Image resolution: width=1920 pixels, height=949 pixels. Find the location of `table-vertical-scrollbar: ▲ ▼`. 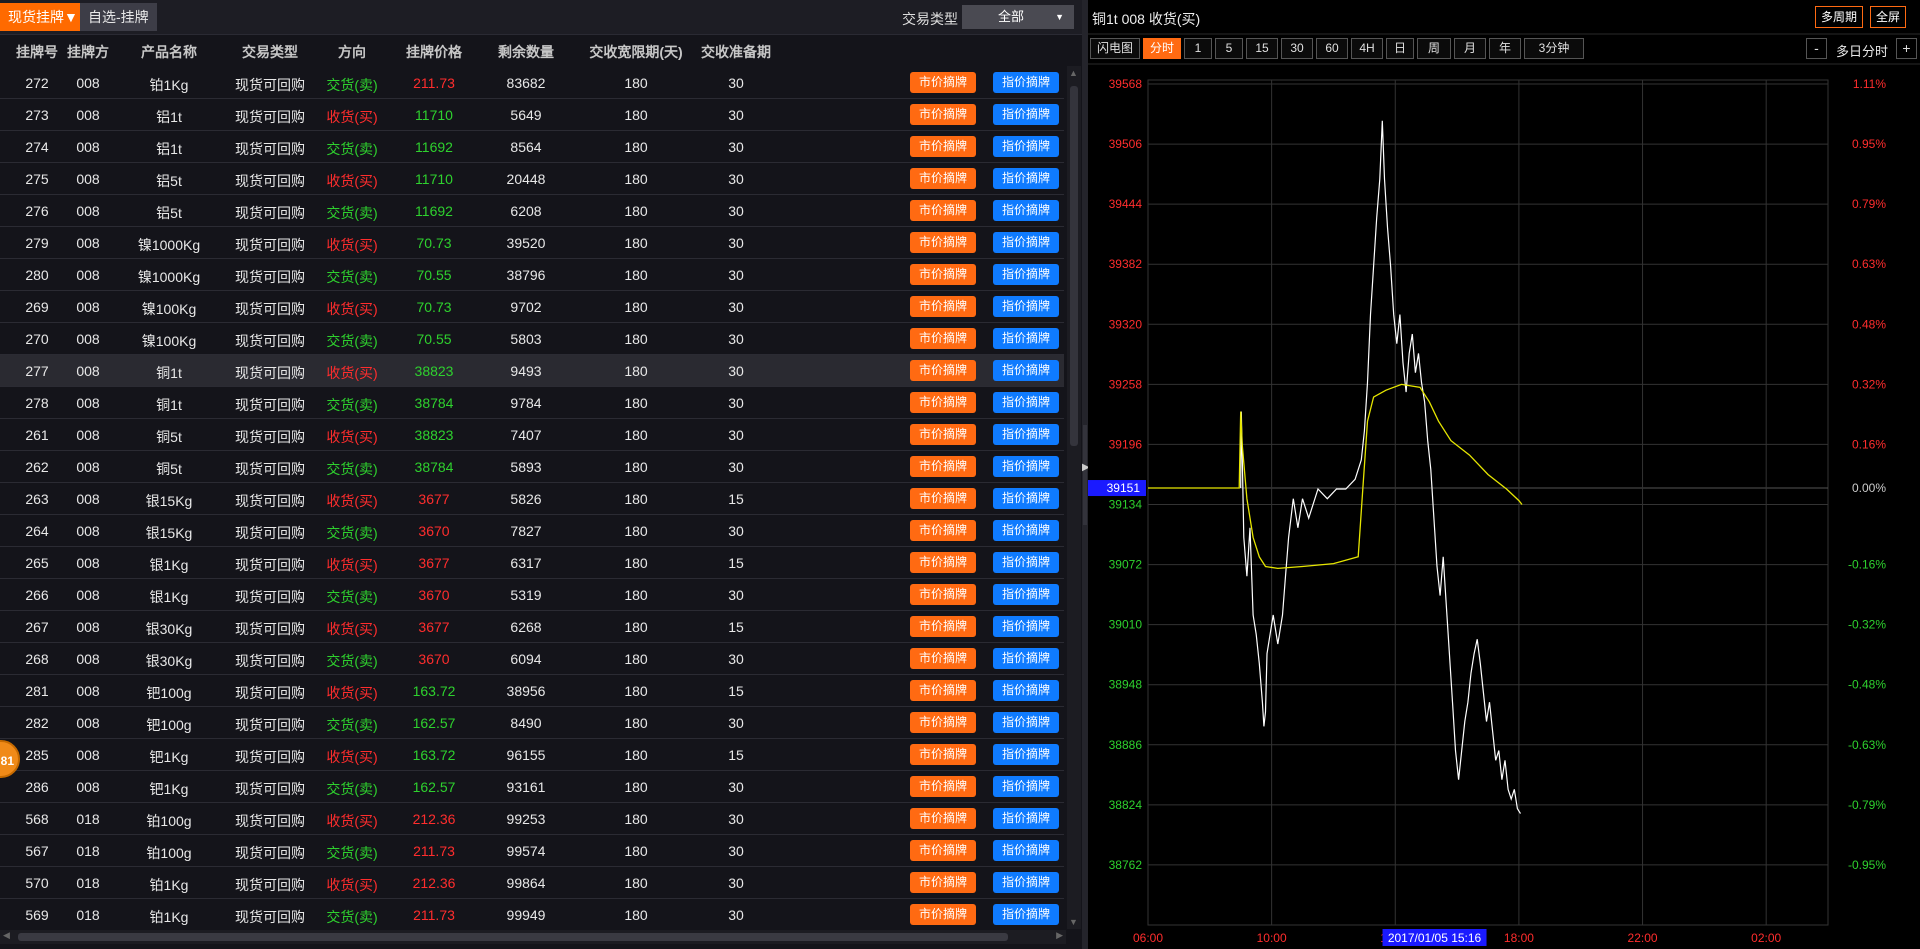

table-vertical-scrollbar: ▲ ▼ is located at coordinates (1074, 497).